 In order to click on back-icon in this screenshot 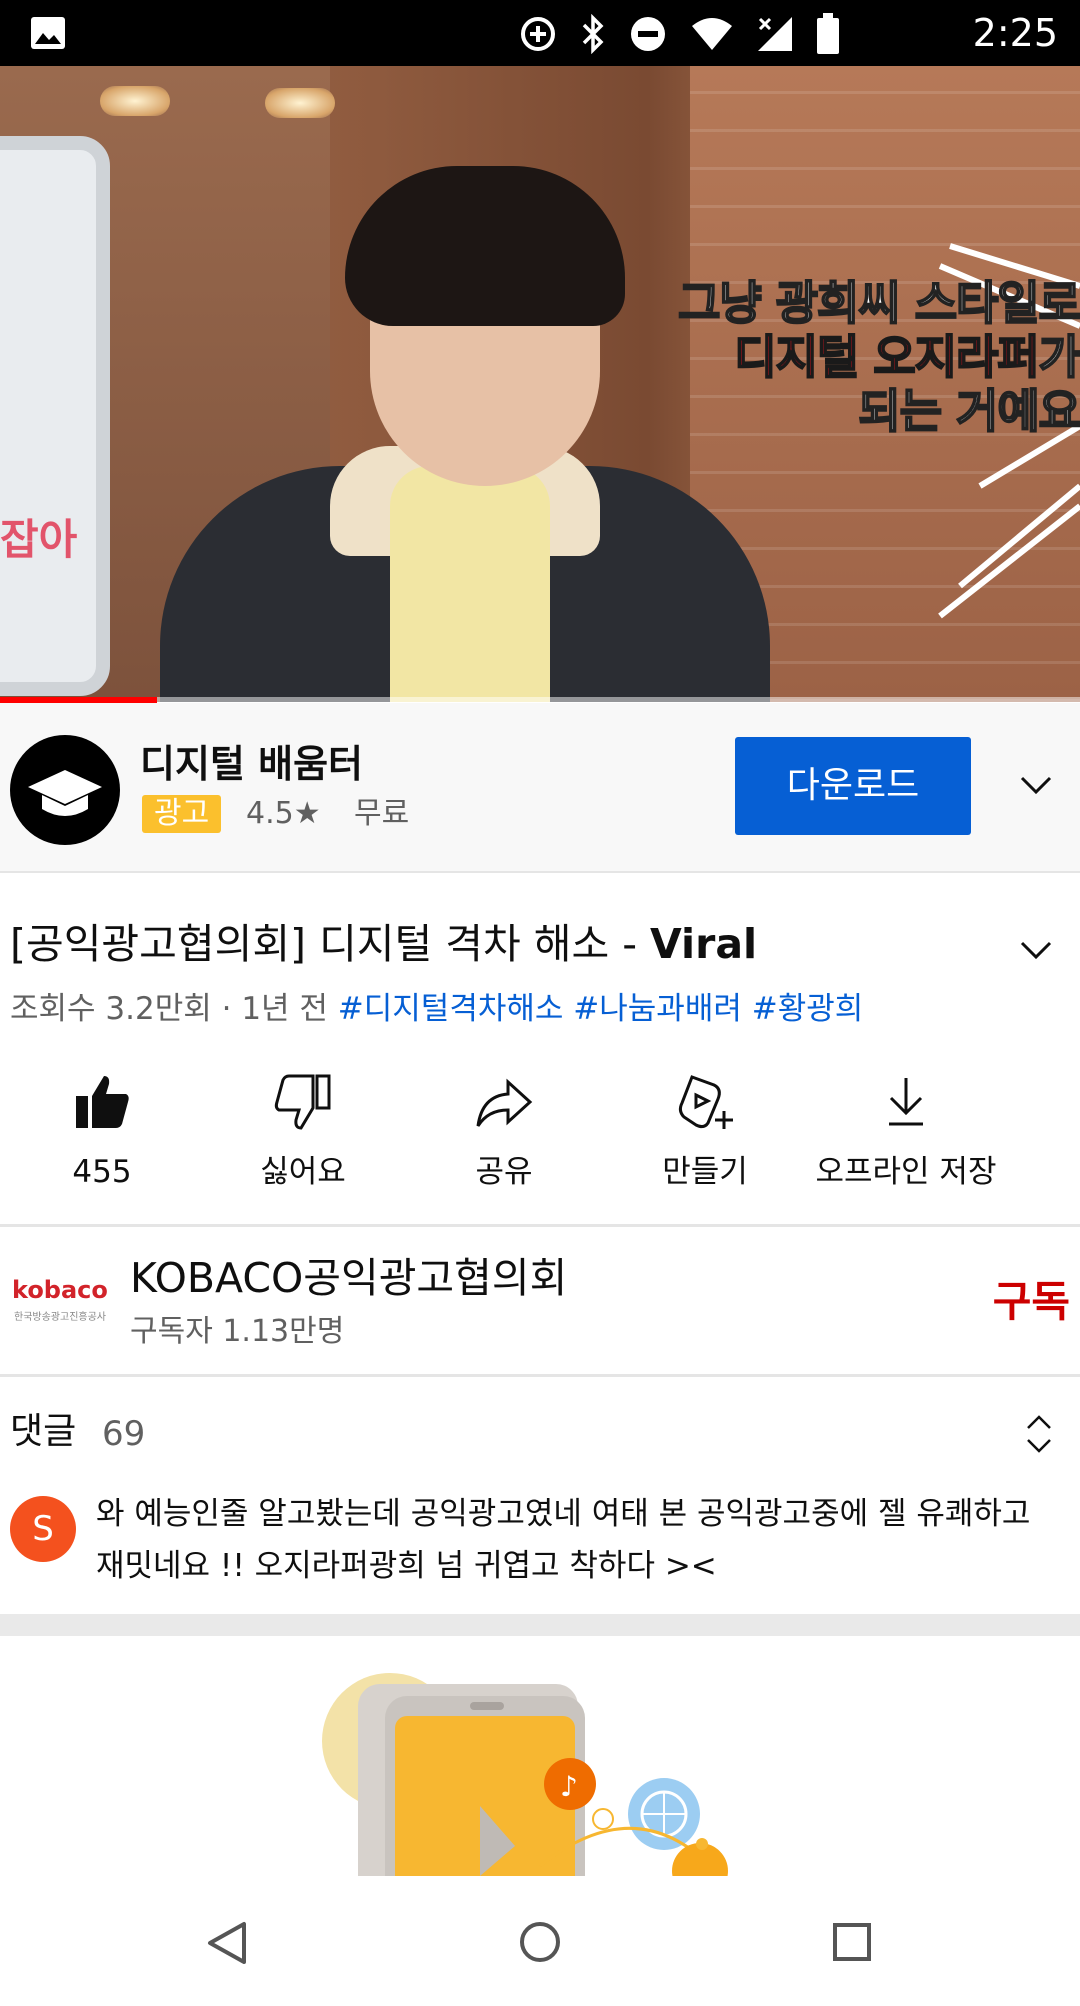, I will do `click(227, 1943)`.